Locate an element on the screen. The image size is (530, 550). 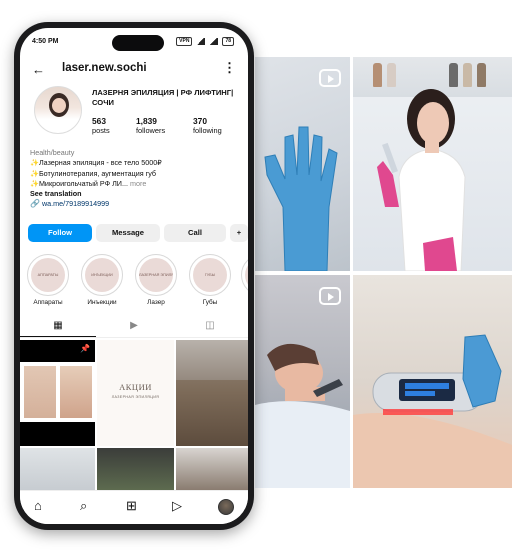
add-person-icon: + is located at coordinates (239, 233).